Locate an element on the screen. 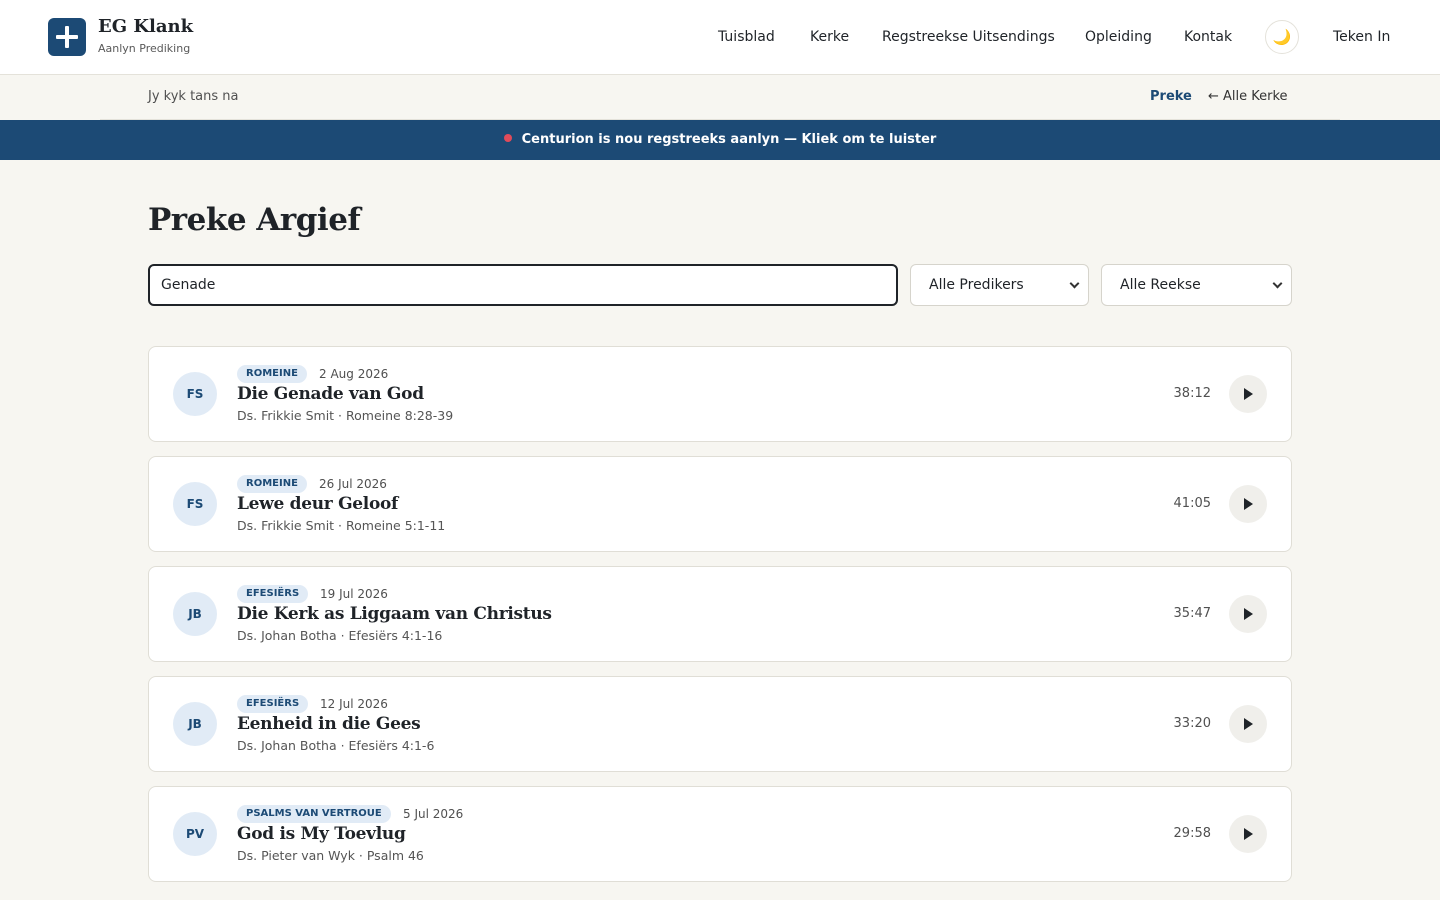 The width and height of the screenshot is (1440, 900). sermon-date: 26 Jul 2026 is located at coordinates (353, 484).